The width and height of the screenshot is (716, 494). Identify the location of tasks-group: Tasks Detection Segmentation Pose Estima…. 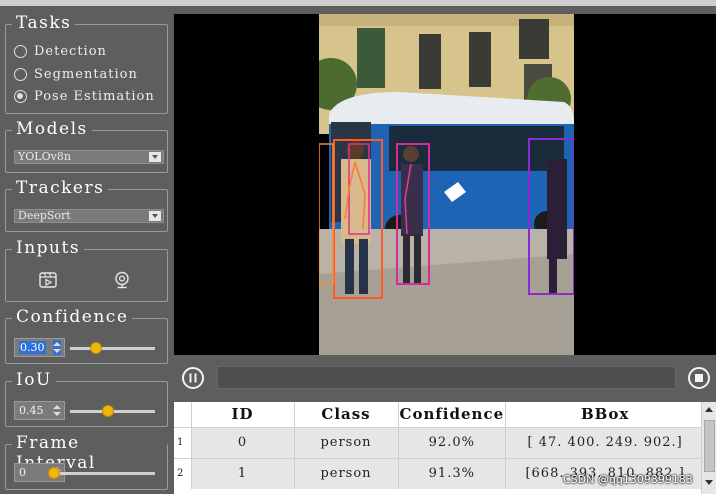
(86, 63).